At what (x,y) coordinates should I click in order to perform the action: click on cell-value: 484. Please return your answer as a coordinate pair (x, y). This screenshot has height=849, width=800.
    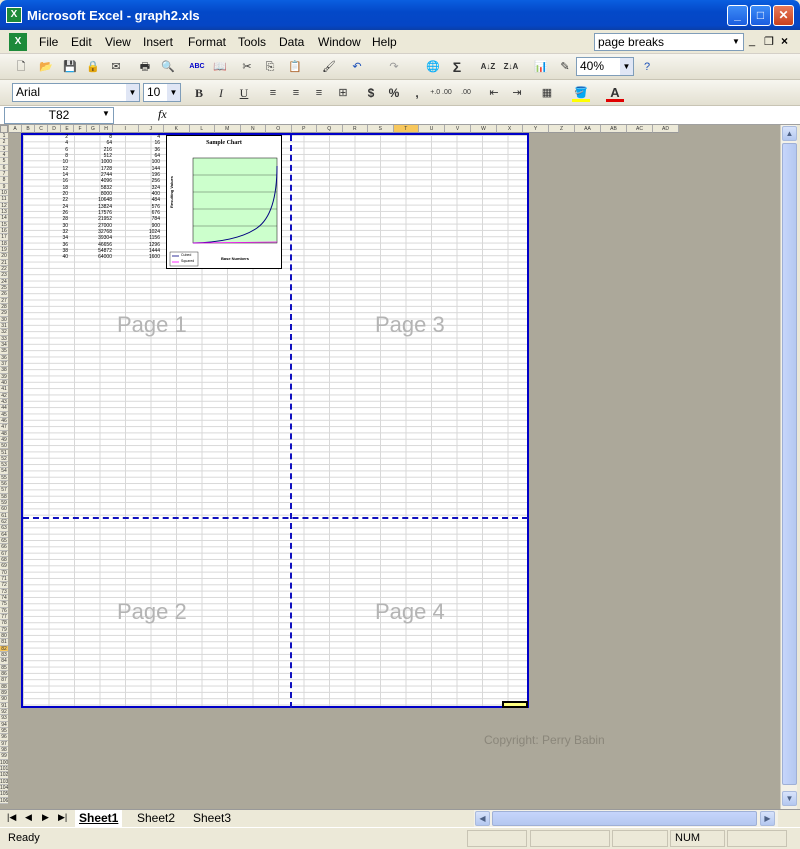
    Looking at the image, I should click on (150, 200).